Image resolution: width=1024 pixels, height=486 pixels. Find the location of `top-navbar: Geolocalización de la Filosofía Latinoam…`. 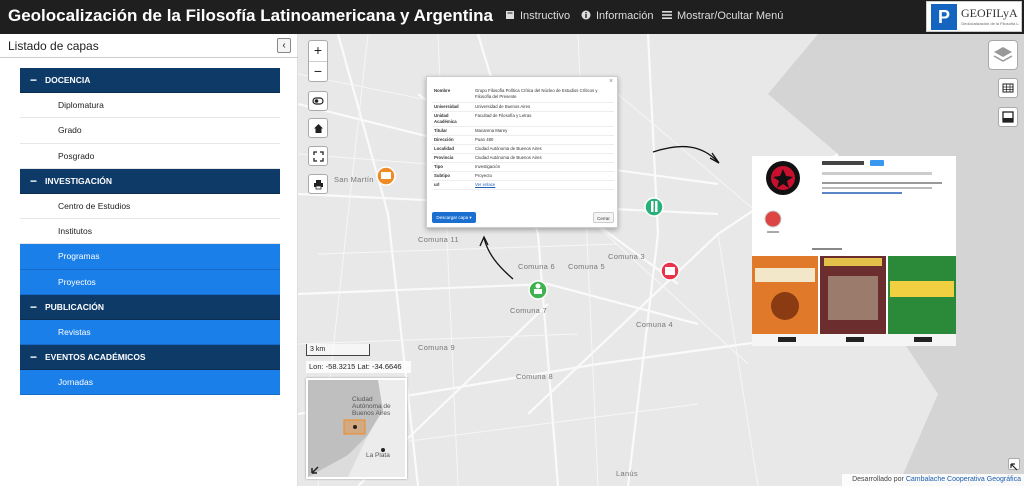

top-navbar: Geolocalización de la Filosofía Latinoam… is located at coordinates (512, 17).